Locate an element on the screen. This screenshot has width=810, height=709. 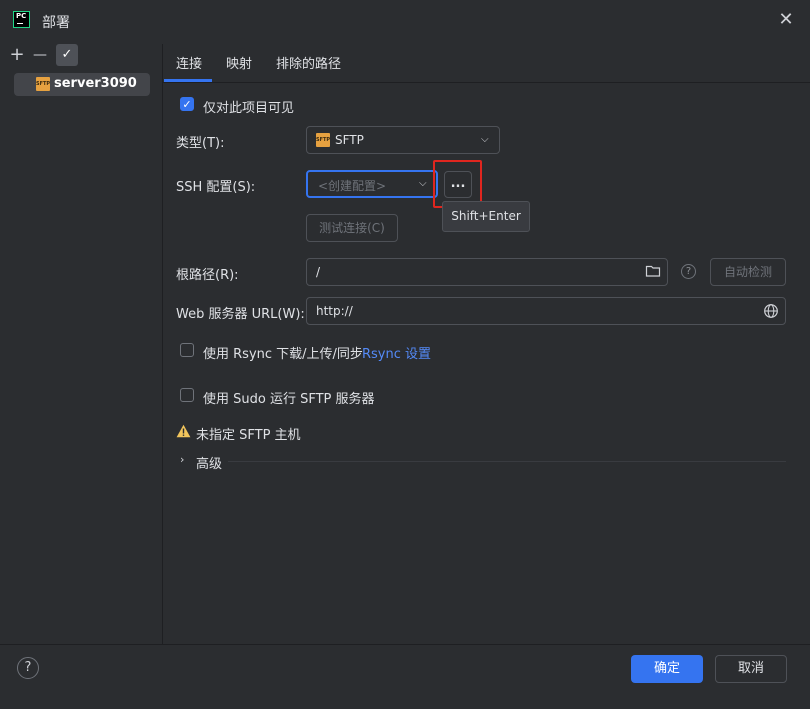
tab-connection: 连接 is located at coordinates (189, 62).